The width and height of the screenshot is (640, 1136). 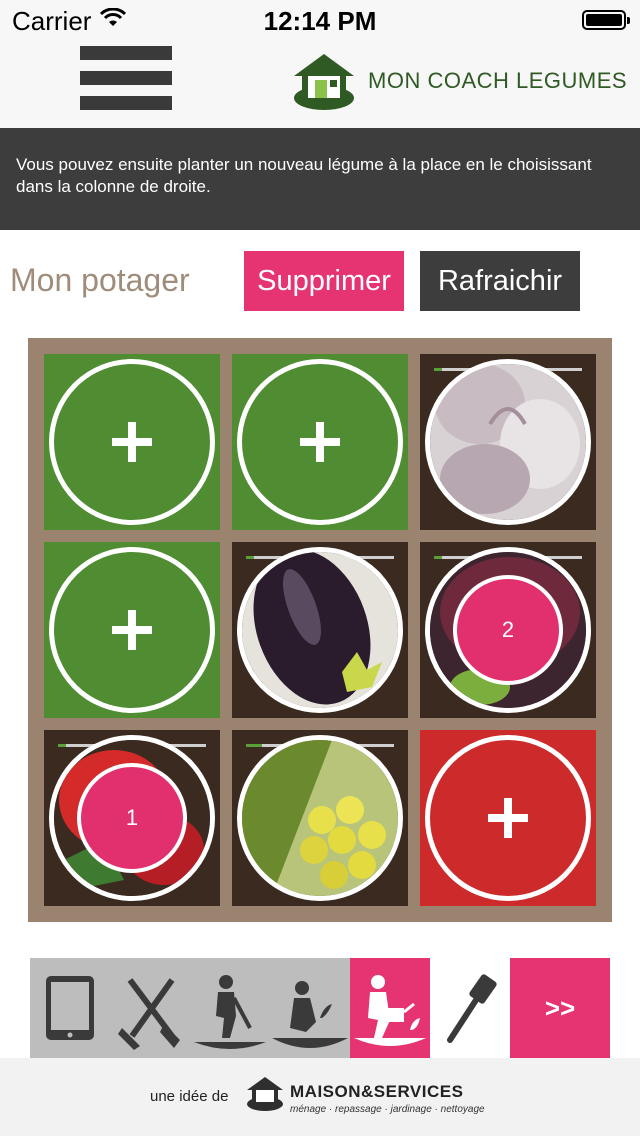 What do you see at coordinates (560, 1008) in the screenshot?
I see `next-step-button: >>` at bounding box center [560, 1008].